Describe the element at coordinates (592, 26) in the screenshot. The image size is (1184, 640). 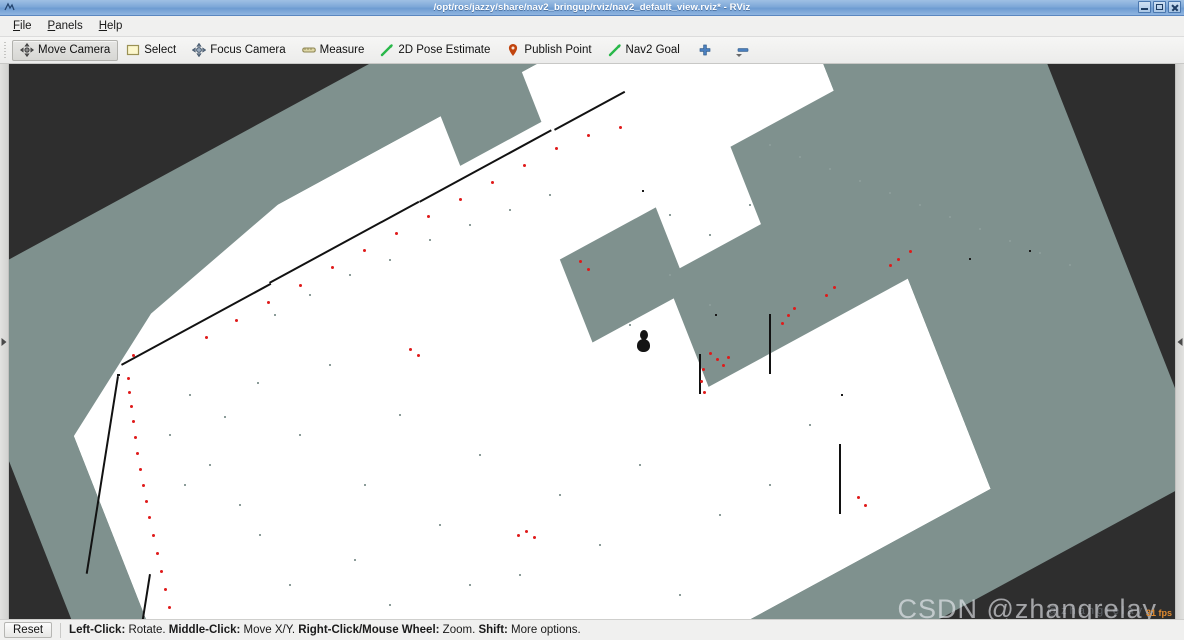
I see `menu-bar: File Panels Help` at that location.